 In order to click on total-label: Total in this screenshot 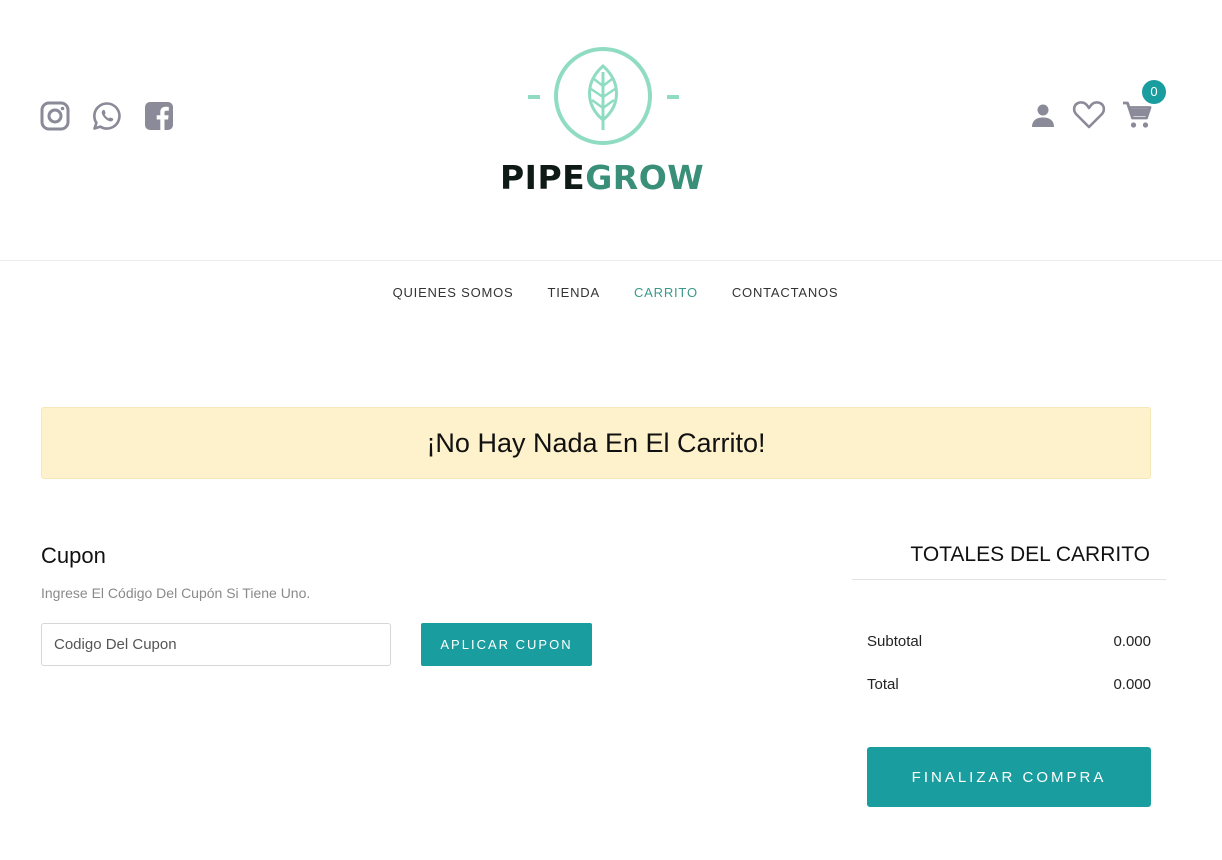, I will do `click(883, 684)`.